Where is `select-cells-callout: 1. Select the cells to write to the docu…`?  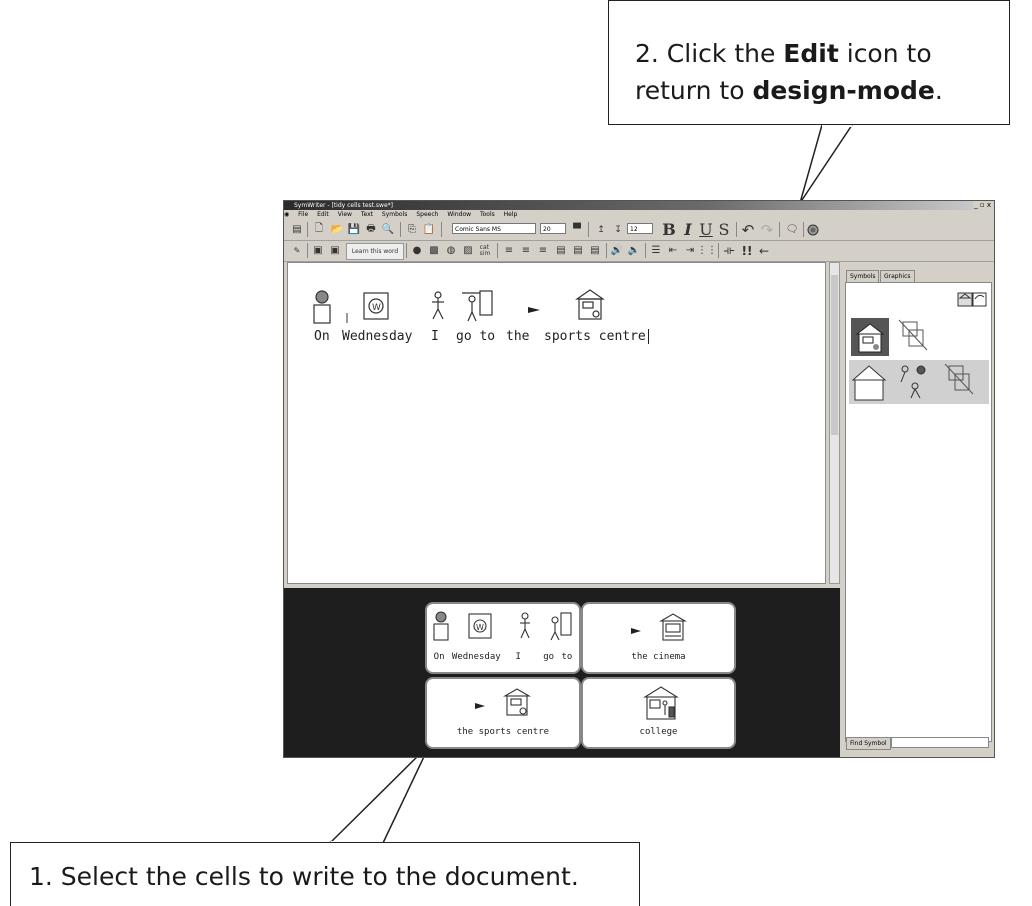
select-cells-callout: 1. Select the cells to write to the docu… is located at coordinates (325, 874).